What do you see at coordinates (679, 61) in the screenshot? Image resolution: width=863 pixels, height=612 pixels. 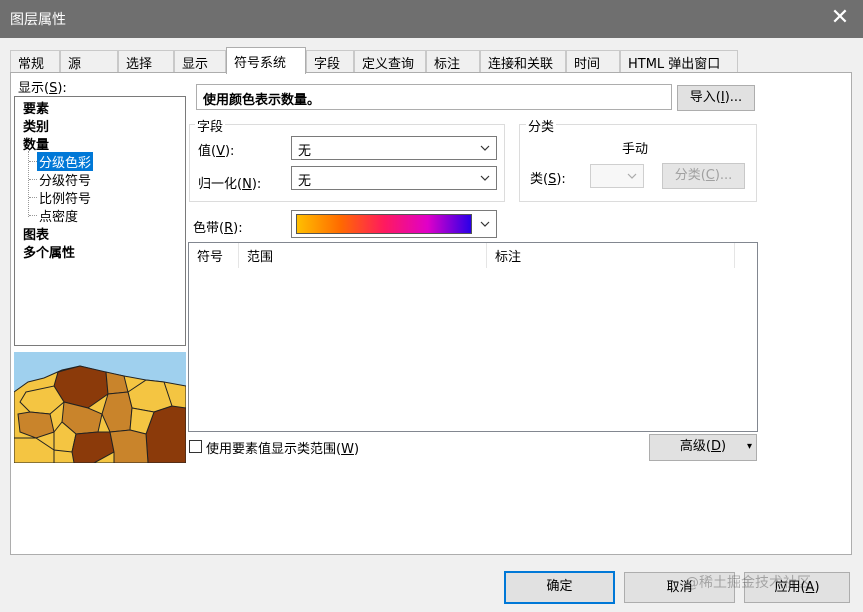 I see `tab-html-popup: HTML 弹出窗口` at bounding box center [679, 61].